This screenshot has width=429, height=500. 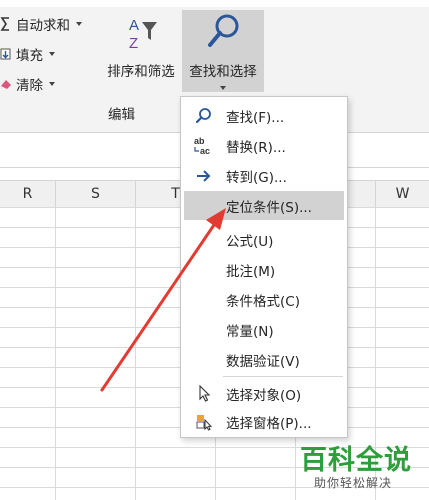 What do you see at coordinates (353, 483) in the screenshot?
I see `watermark-subtitle: 助你轻松解决` at bounding box center [353, 483].